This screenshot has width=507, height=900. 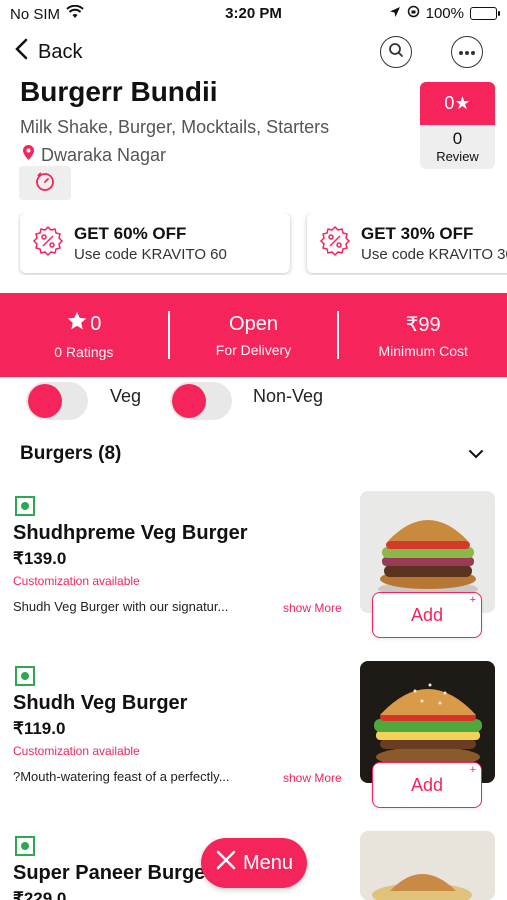 What do you see at coordinates (57, 401) in the screenshot?
I see `veg-toggle` at bounding box center [57, 401].